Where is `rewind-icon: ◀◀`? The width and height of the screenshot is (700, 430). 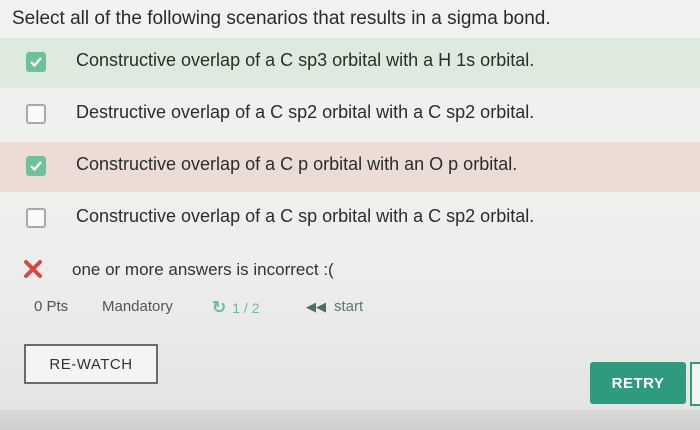
rewind-icon: ◀◀ is located at coordinates (316, 306).